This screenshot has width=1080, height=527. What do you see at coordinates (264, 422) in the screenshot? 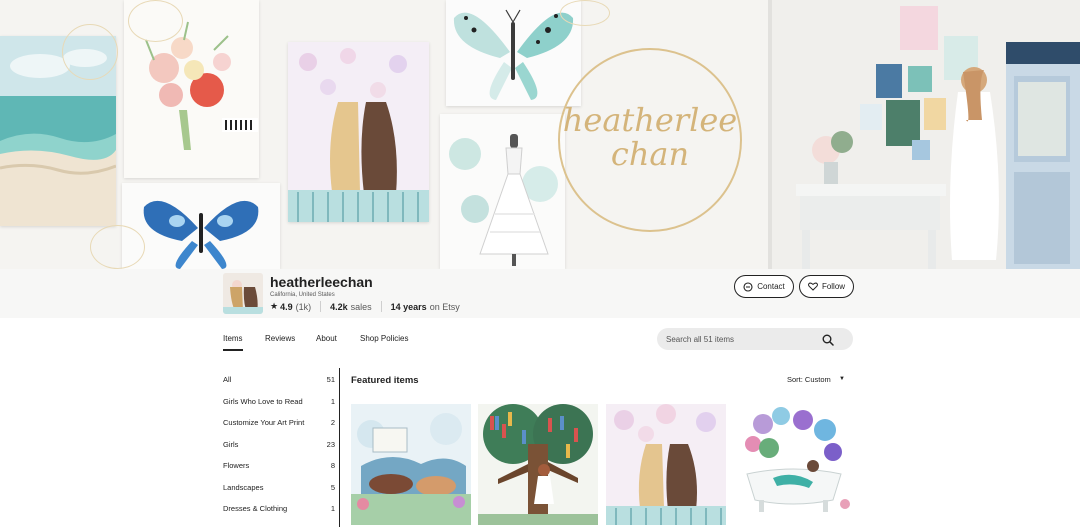
I see `section-label: Customize Your Art Print` at bounding box center [264, 422].